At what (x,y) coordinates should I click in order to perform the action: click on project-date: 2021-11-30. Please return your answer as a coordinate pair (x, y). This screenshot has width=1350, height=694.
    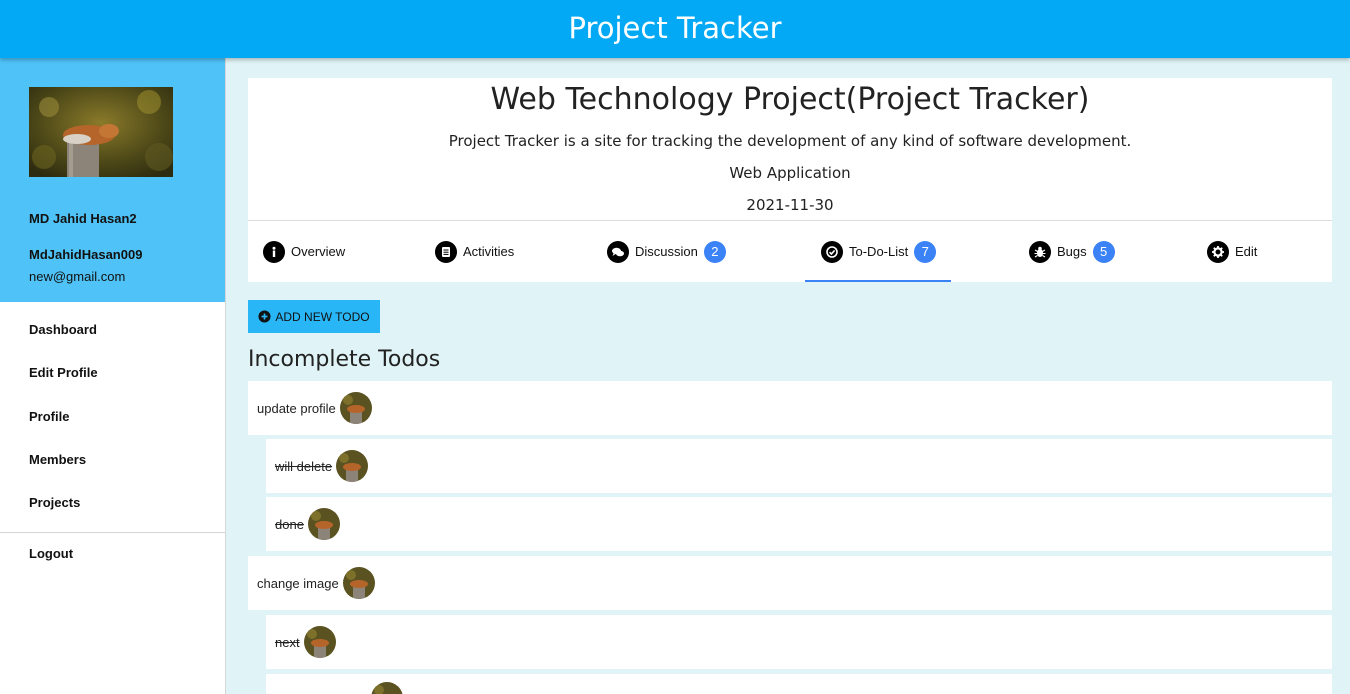
    Looking at the image, I should click on (790, 205).